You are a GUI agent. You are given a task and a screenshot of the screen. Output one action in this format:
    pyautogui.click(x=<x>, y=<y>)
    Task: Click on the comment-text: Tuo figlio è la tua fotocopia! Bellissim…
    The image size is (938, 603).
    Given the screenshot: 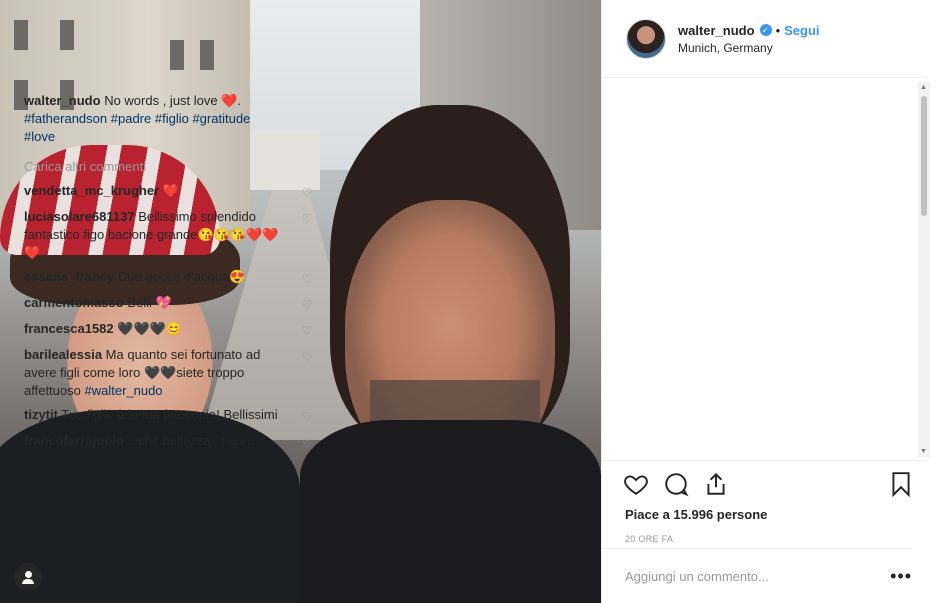 What is the action you would take?
    pyautogui.click(x=167, y=414)
    